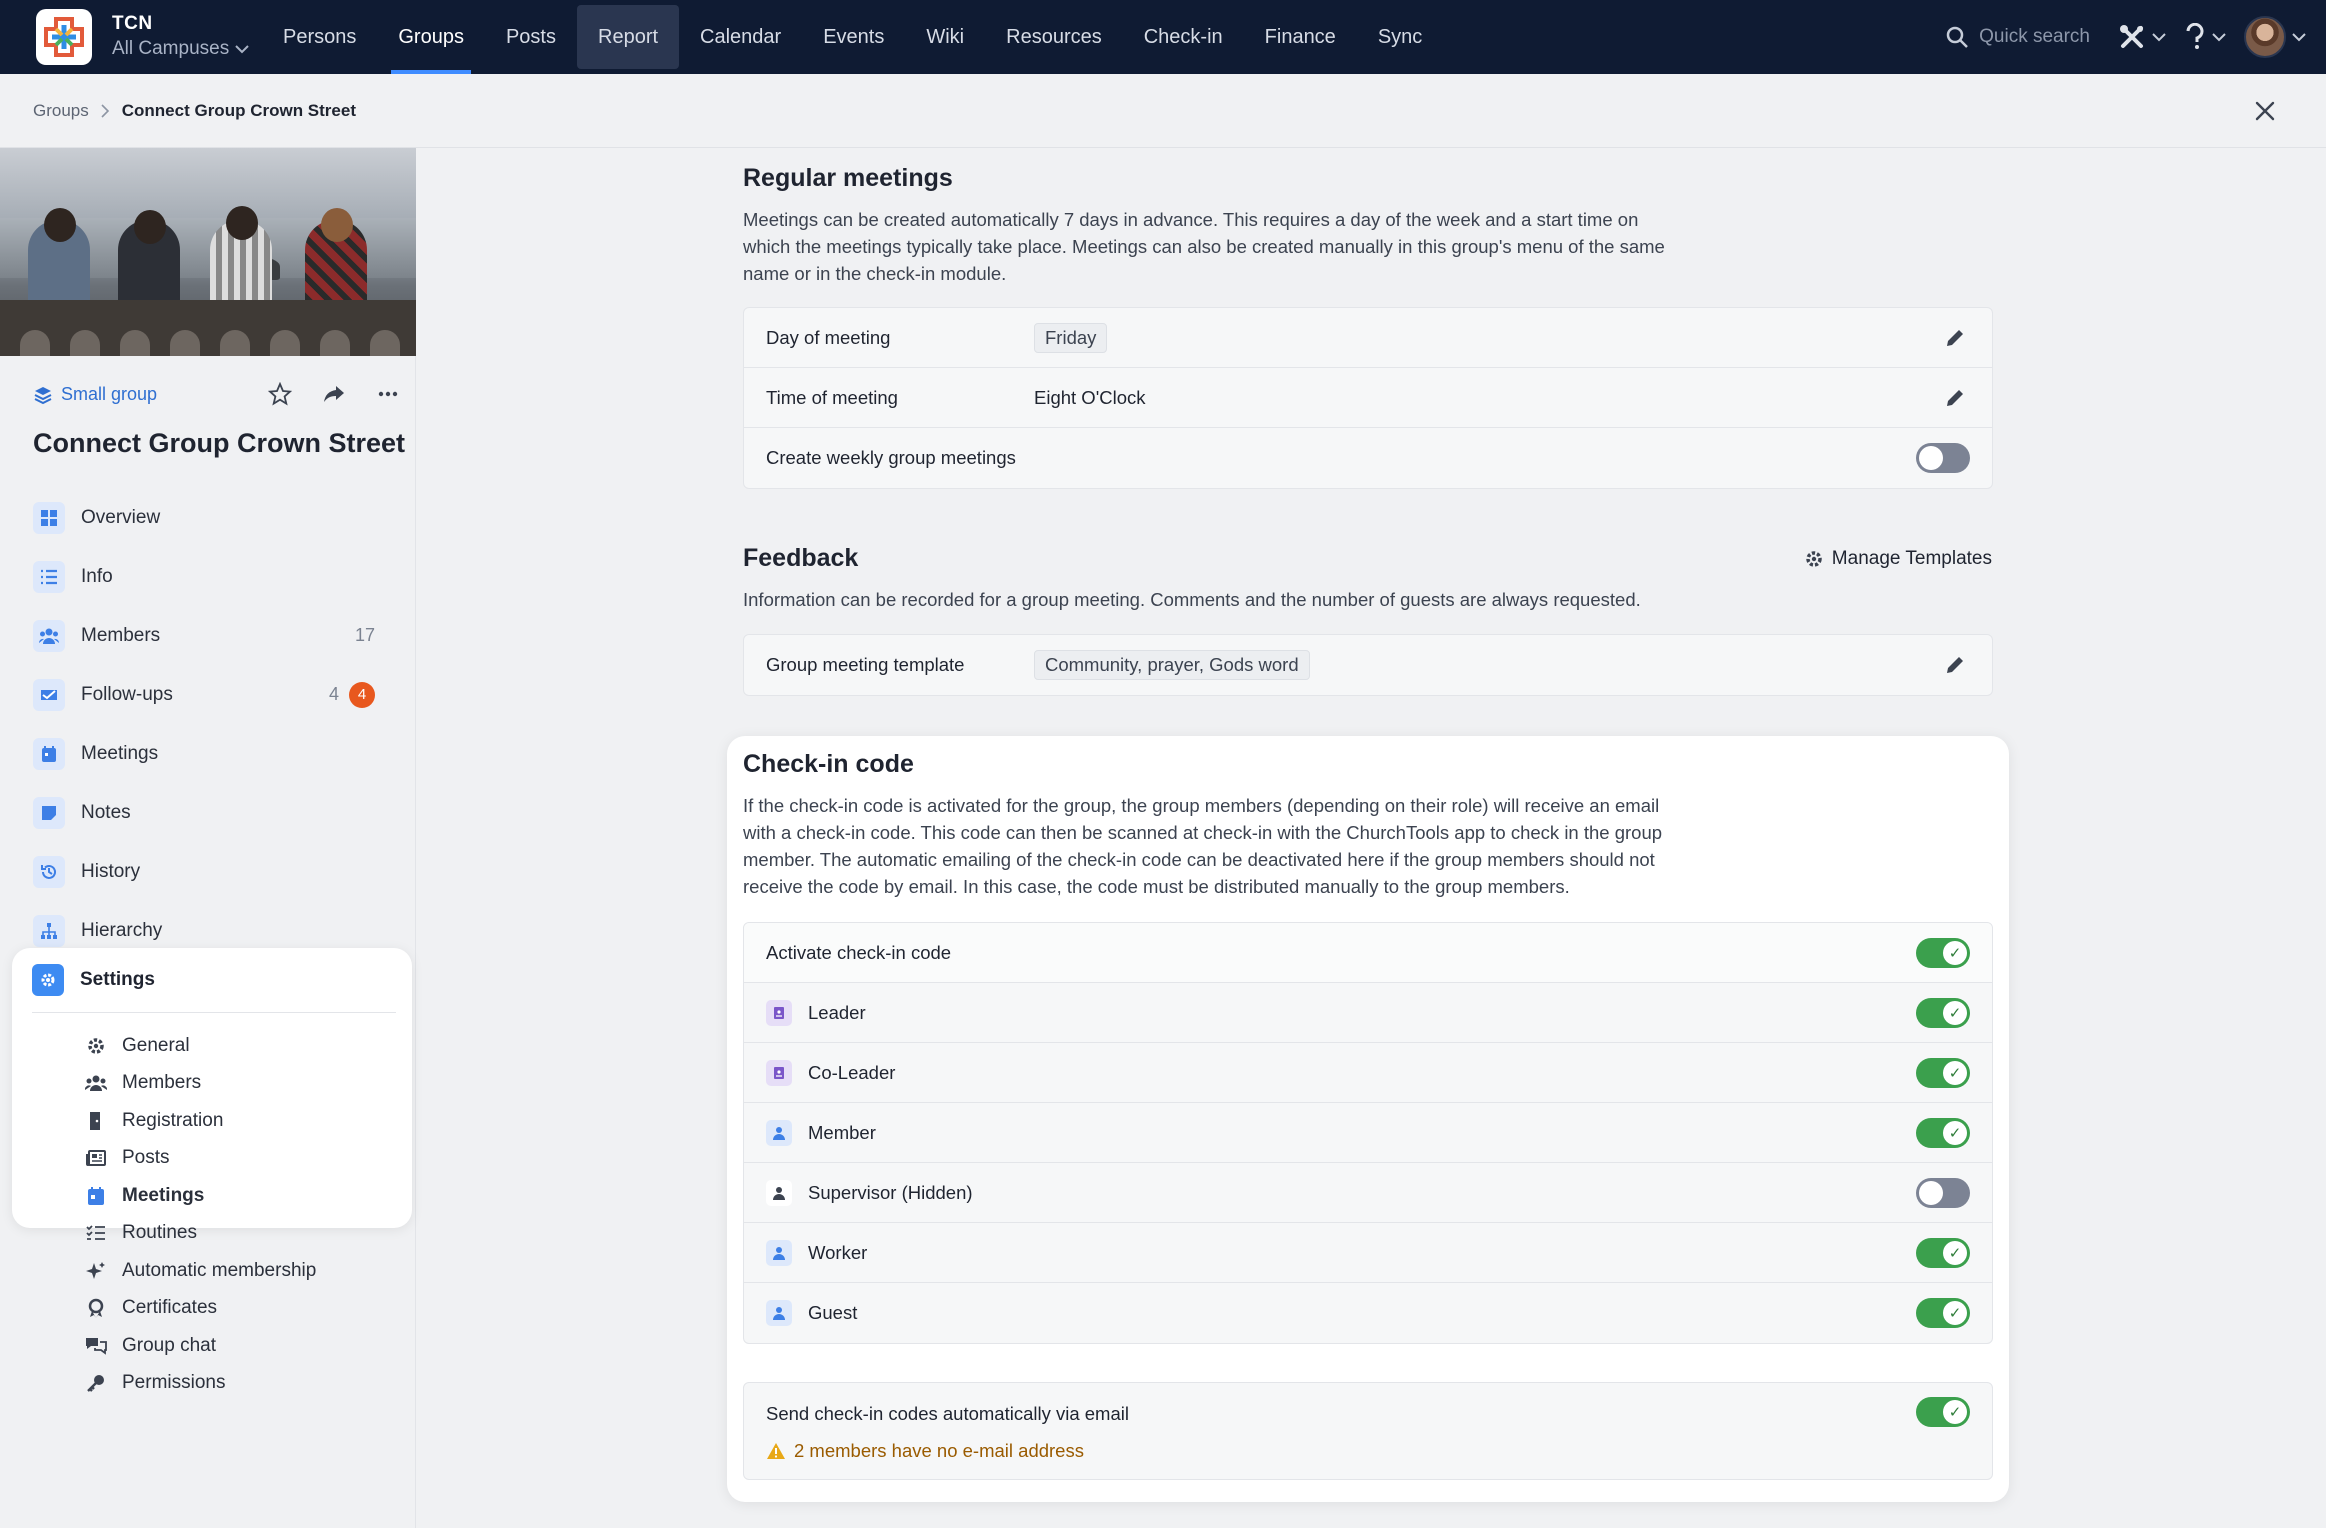  What do you see at coordinates (111, 871) in the screenshot?
I see `sidebar-item-label: History` at bounding box center [111, 871].